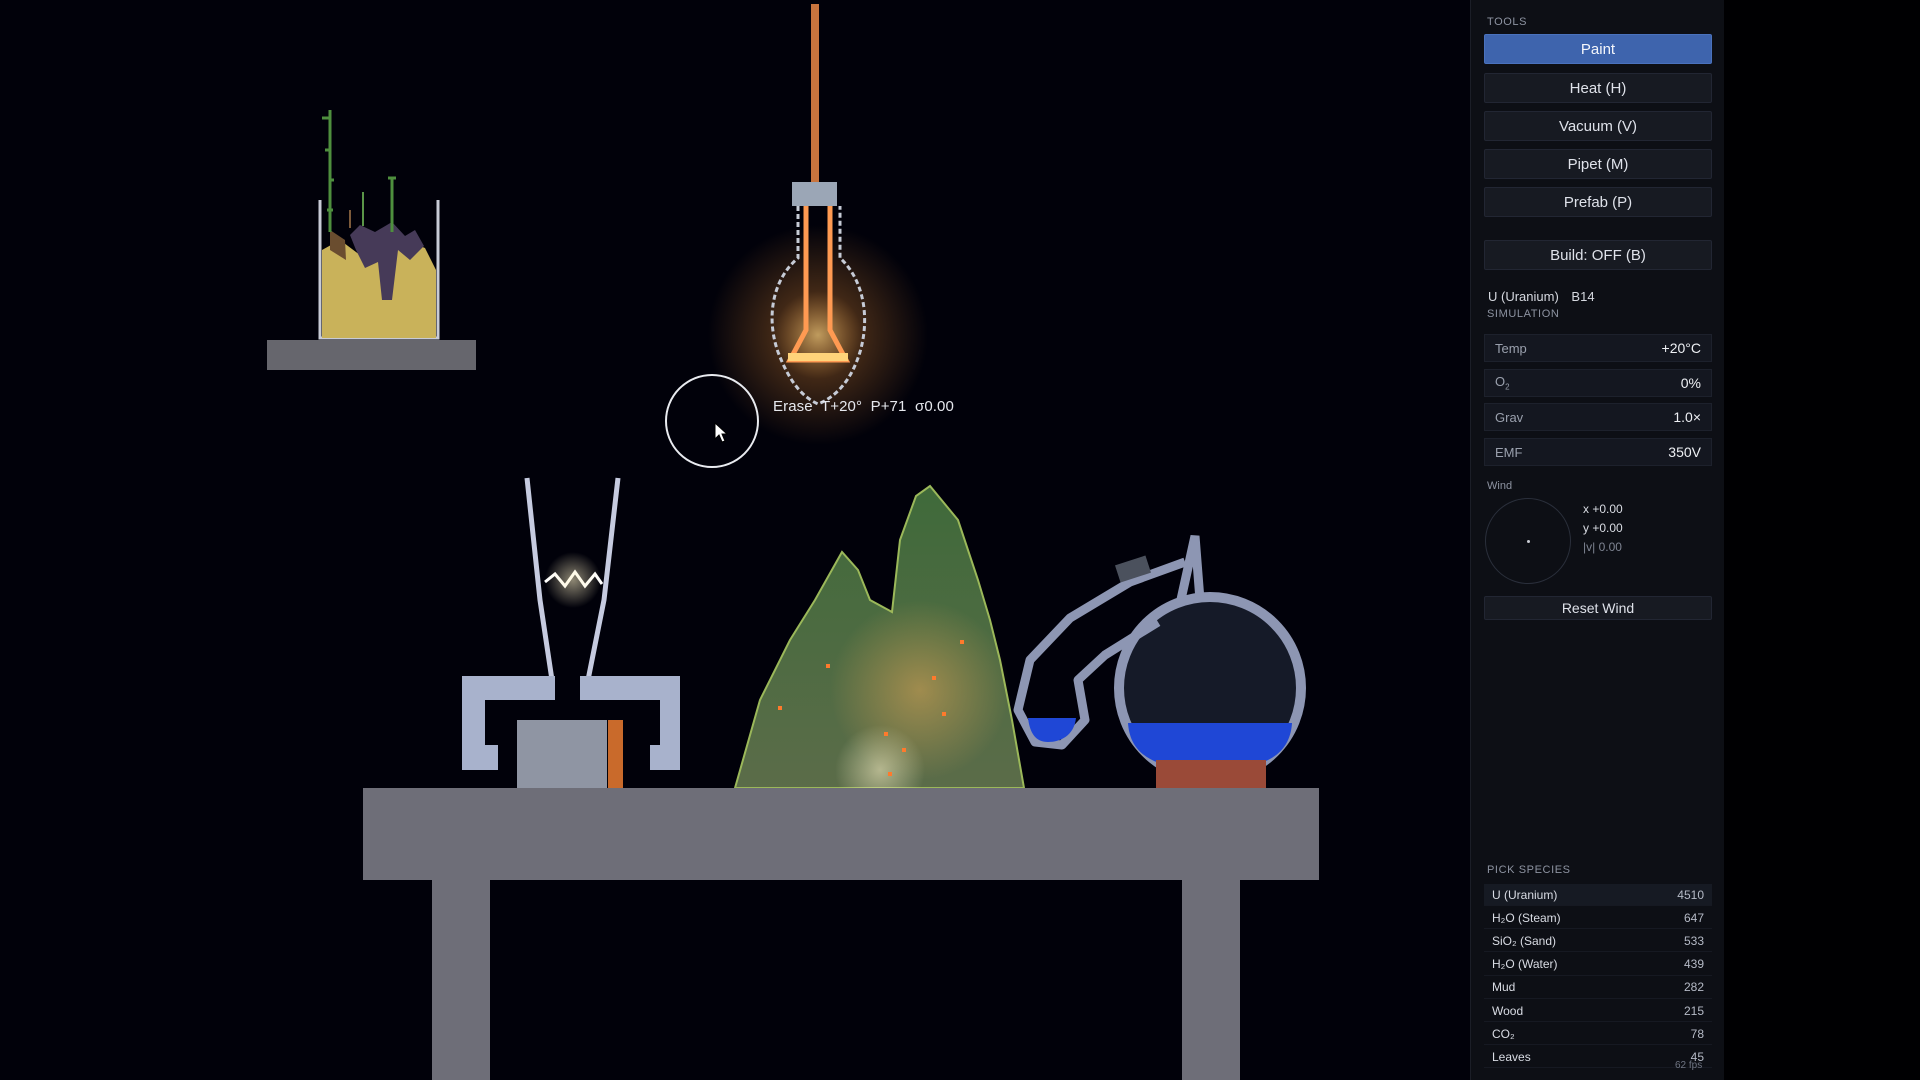 Image resolution: width=1920 pixels, height=1080 pixels. I want to click on filament, so click(818, 357).